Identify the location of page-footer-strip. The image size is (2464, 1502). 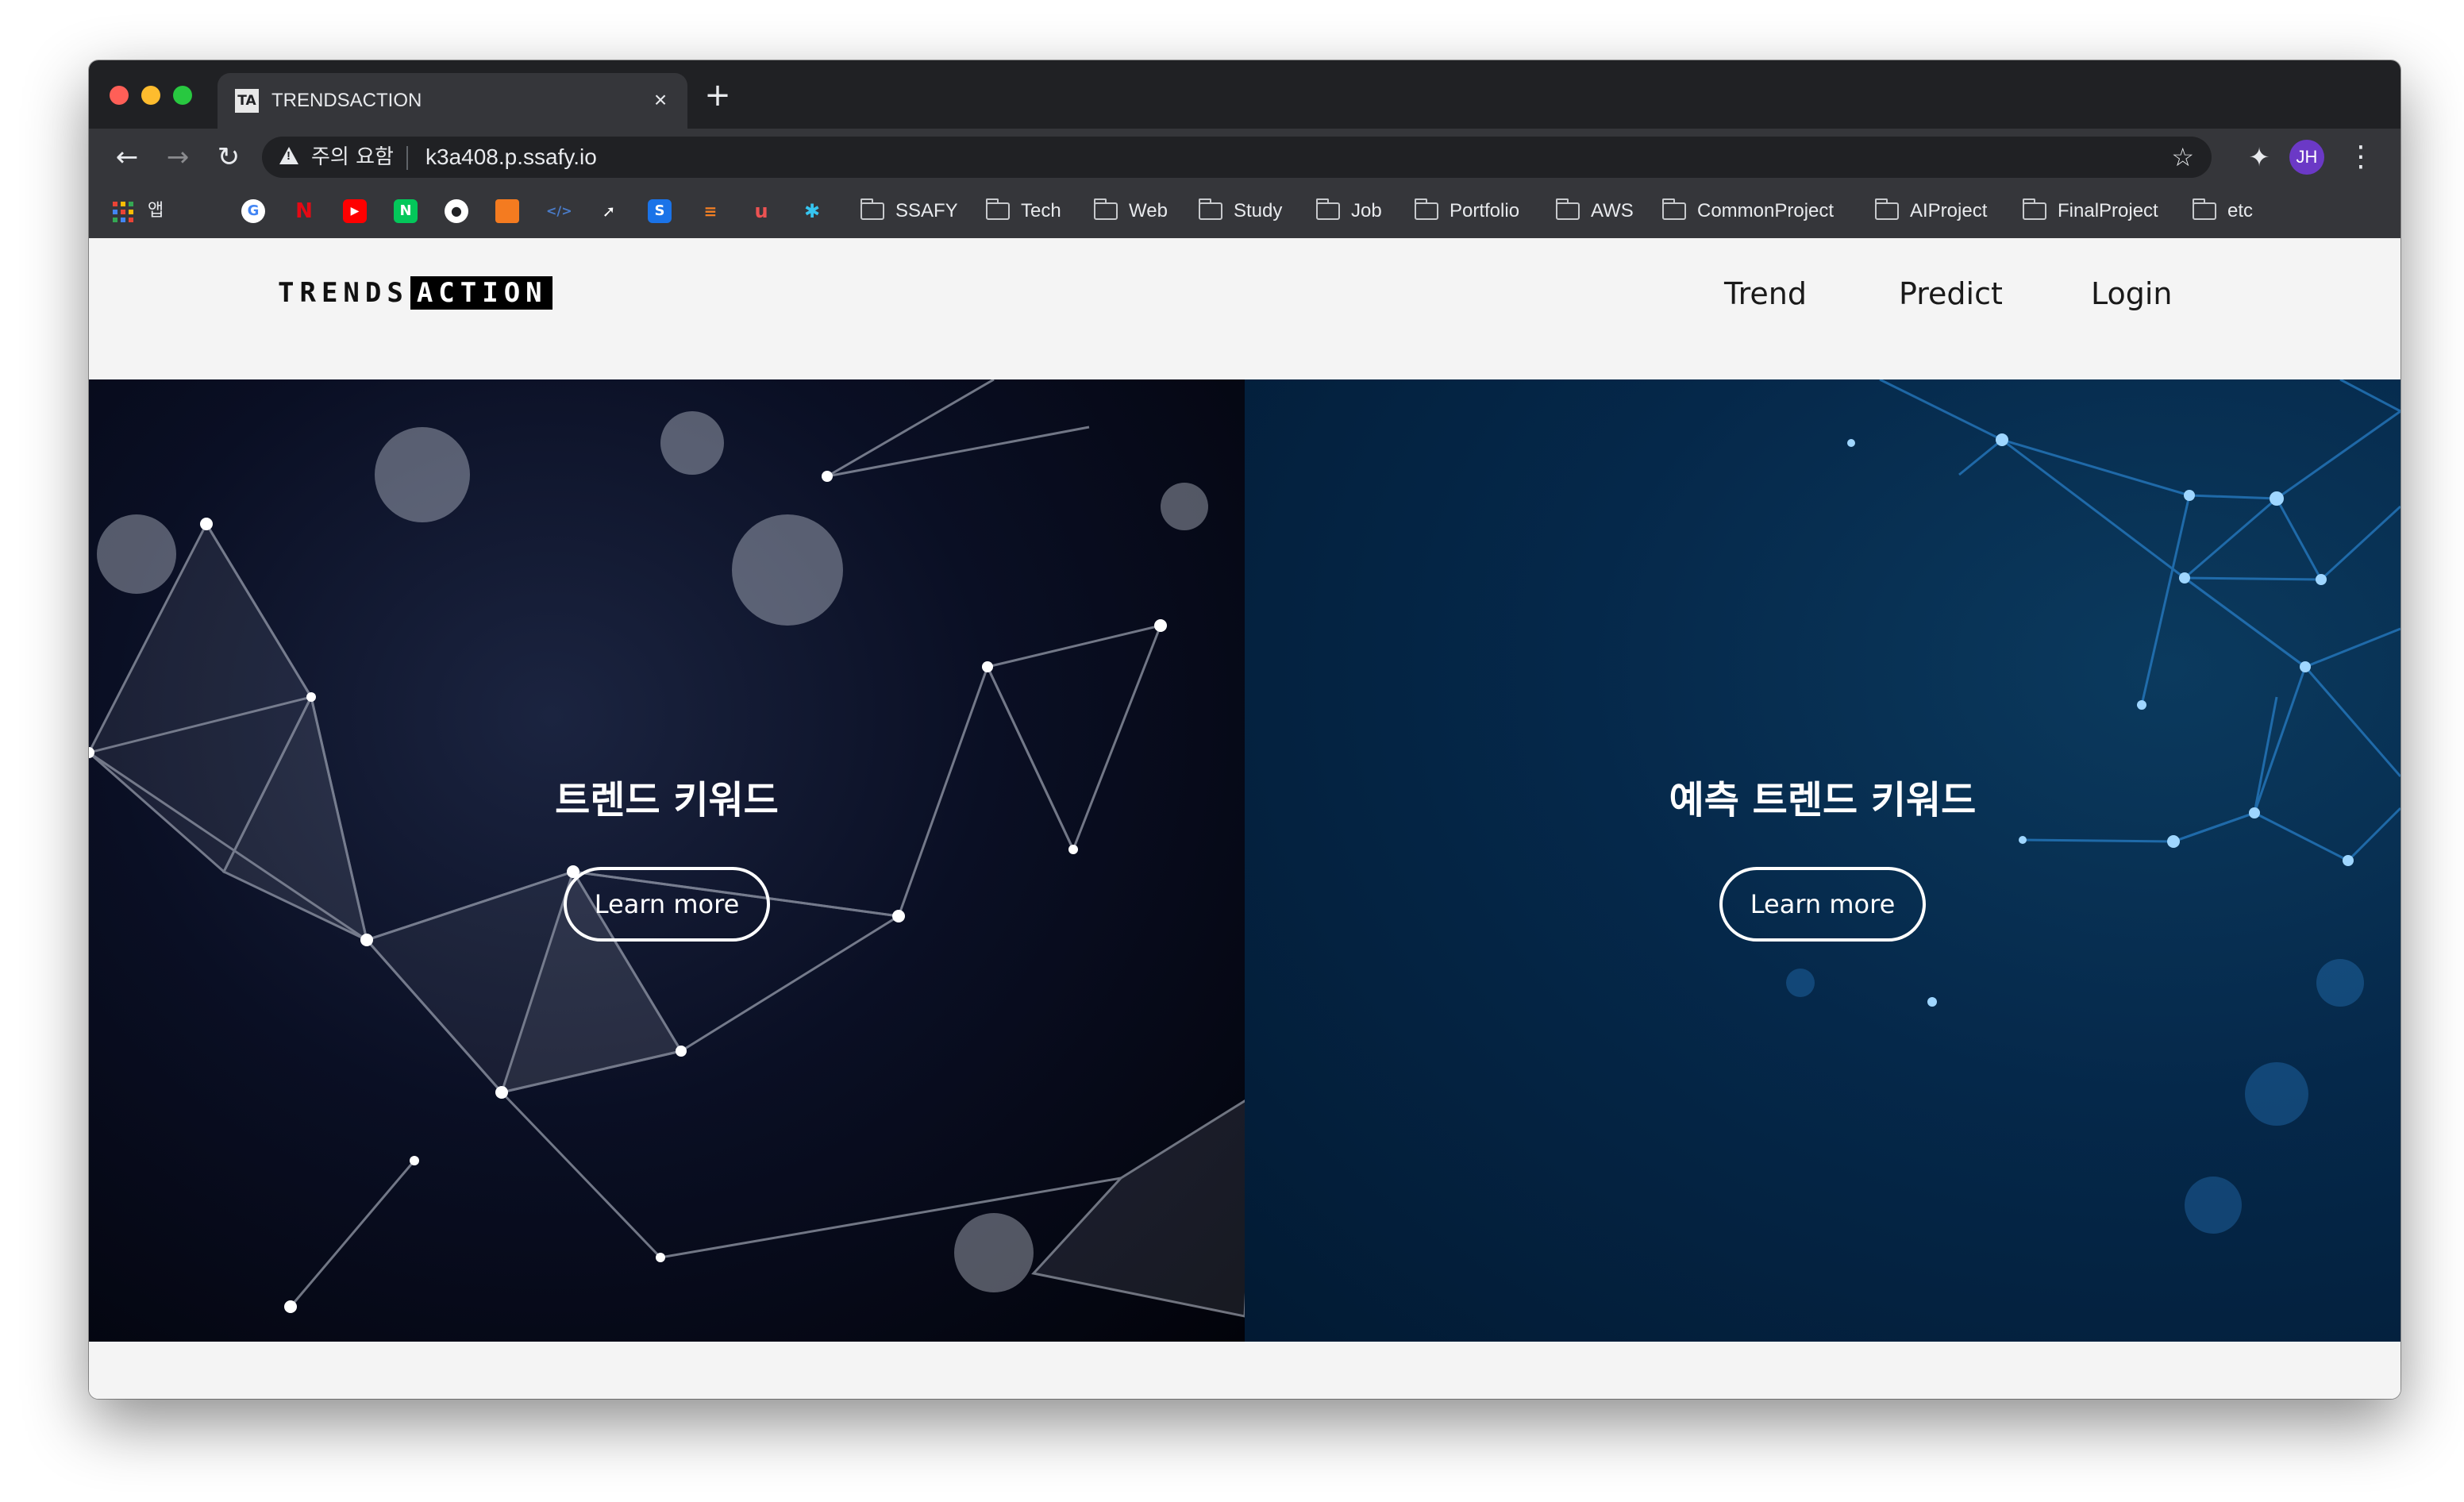
(1244, 1370).